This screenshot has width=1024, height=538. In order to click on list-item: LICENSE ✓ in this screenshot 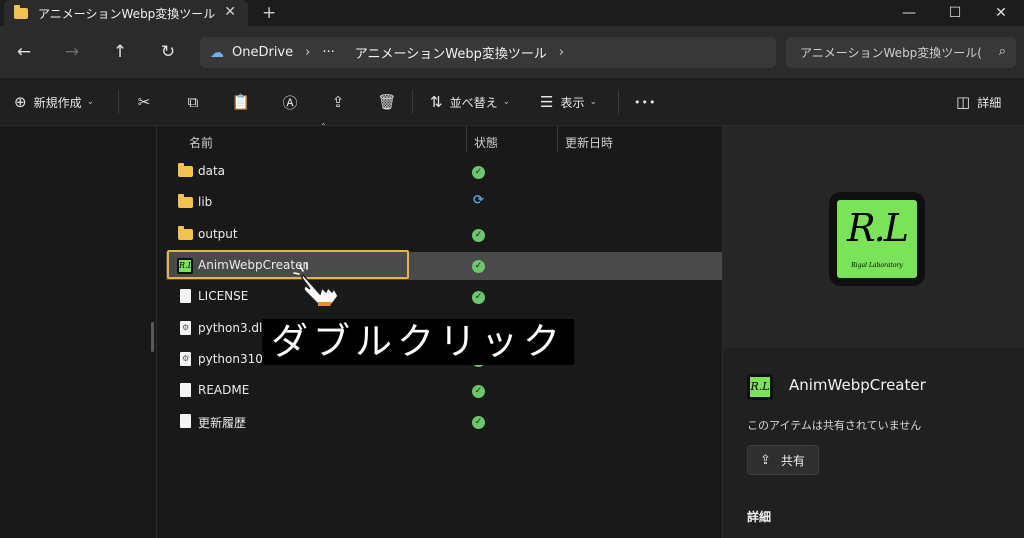, I will do `click(444, 297)`.